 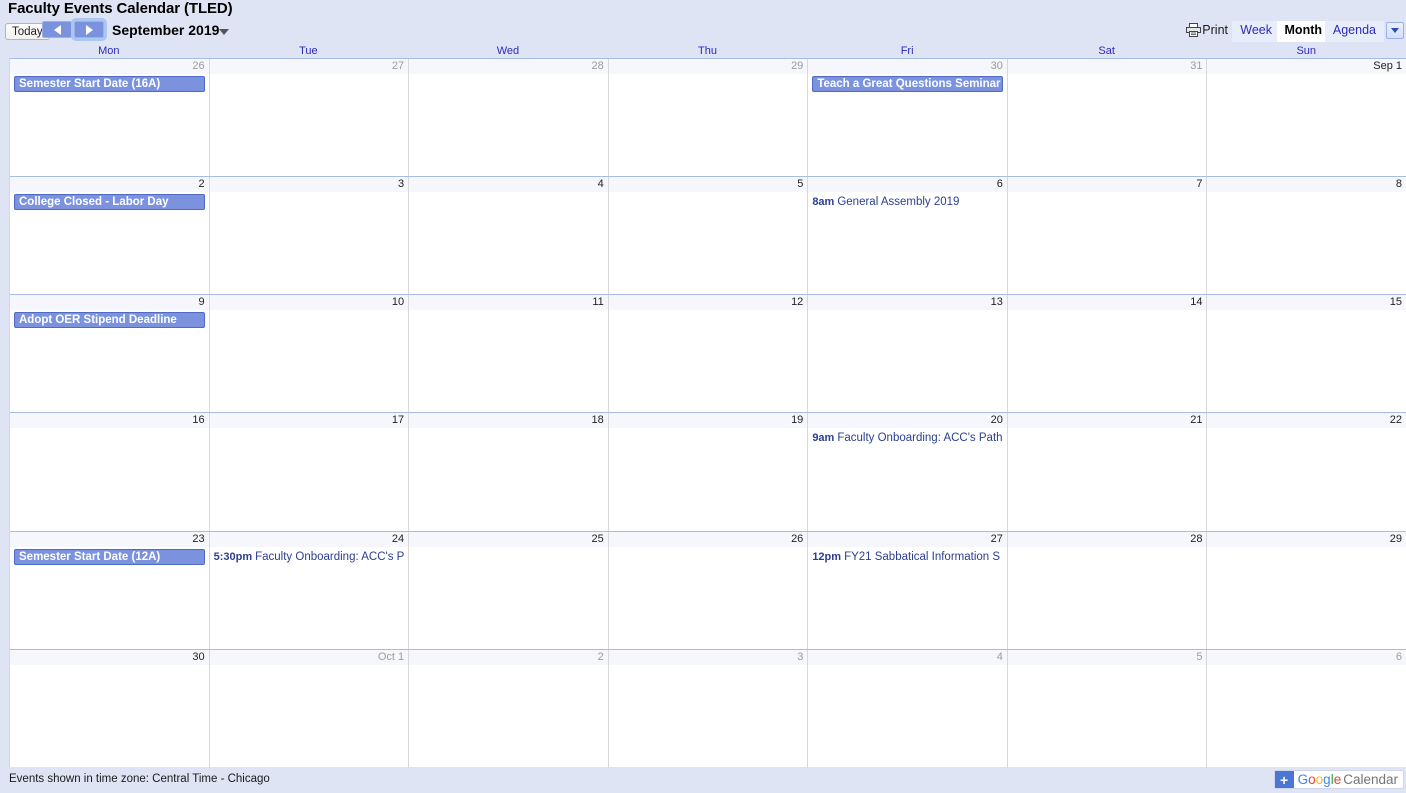 What do you see at coordinates (1306, 235) in the screenshot?
I see `day-cell: 8` at bounding box center [1306, 235].